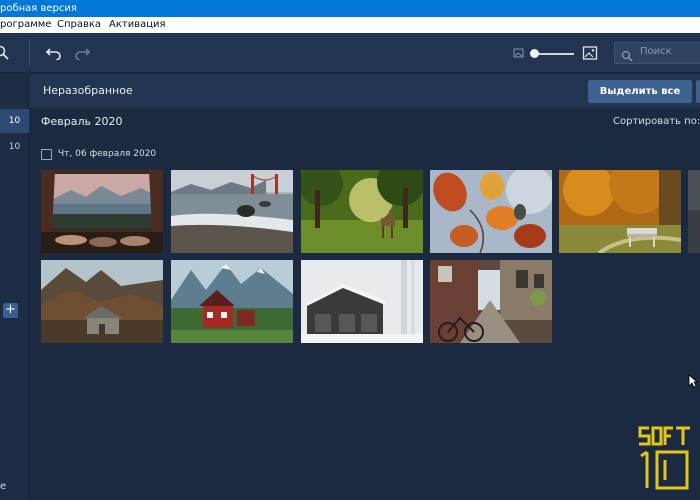 This screenshot has width=700, height=500. What do you see at coordinates (350, 53) in the screenshot?
I see `toolbar` at bounding box center [350, 53].